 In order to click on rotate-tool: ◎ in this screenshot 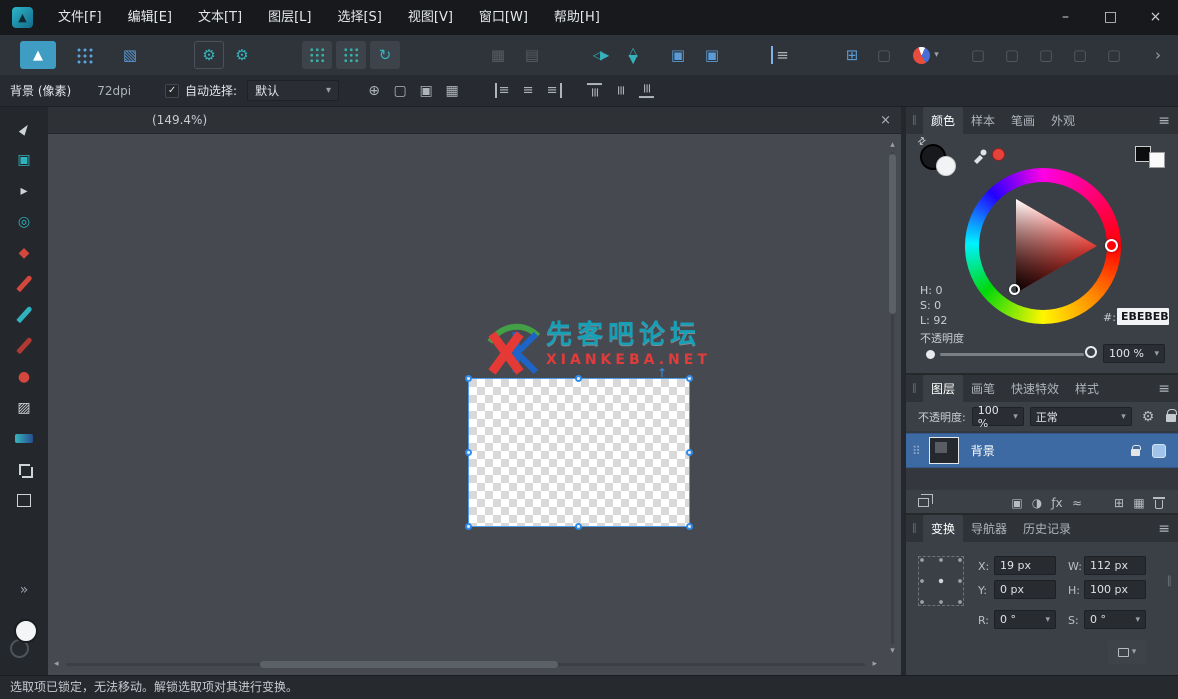, I will do `click(24, 221)`.